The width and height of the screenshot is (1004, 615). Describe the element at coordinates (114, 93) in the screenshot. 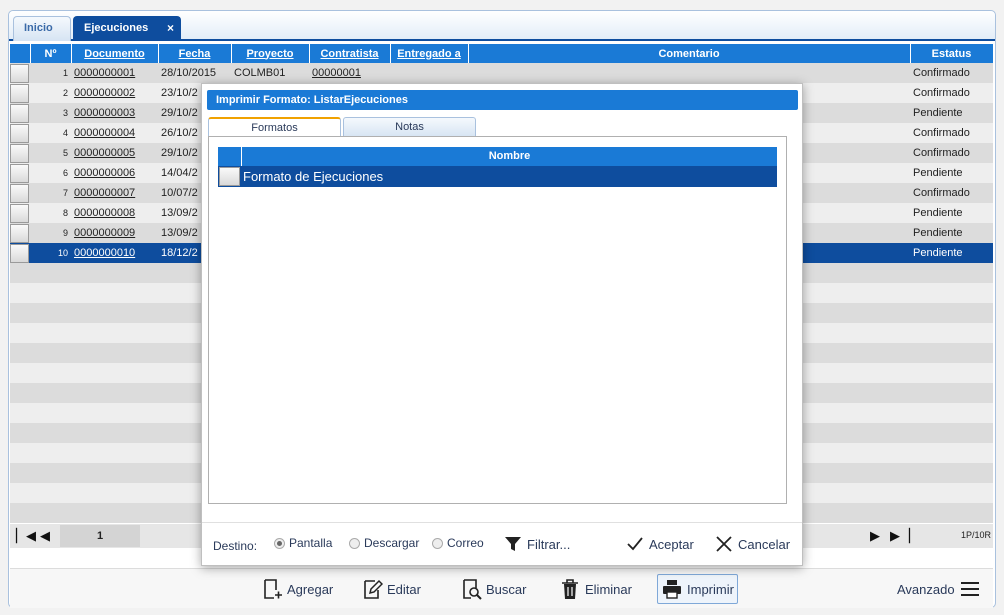

I see `row-documento: 0000000002` at that location.